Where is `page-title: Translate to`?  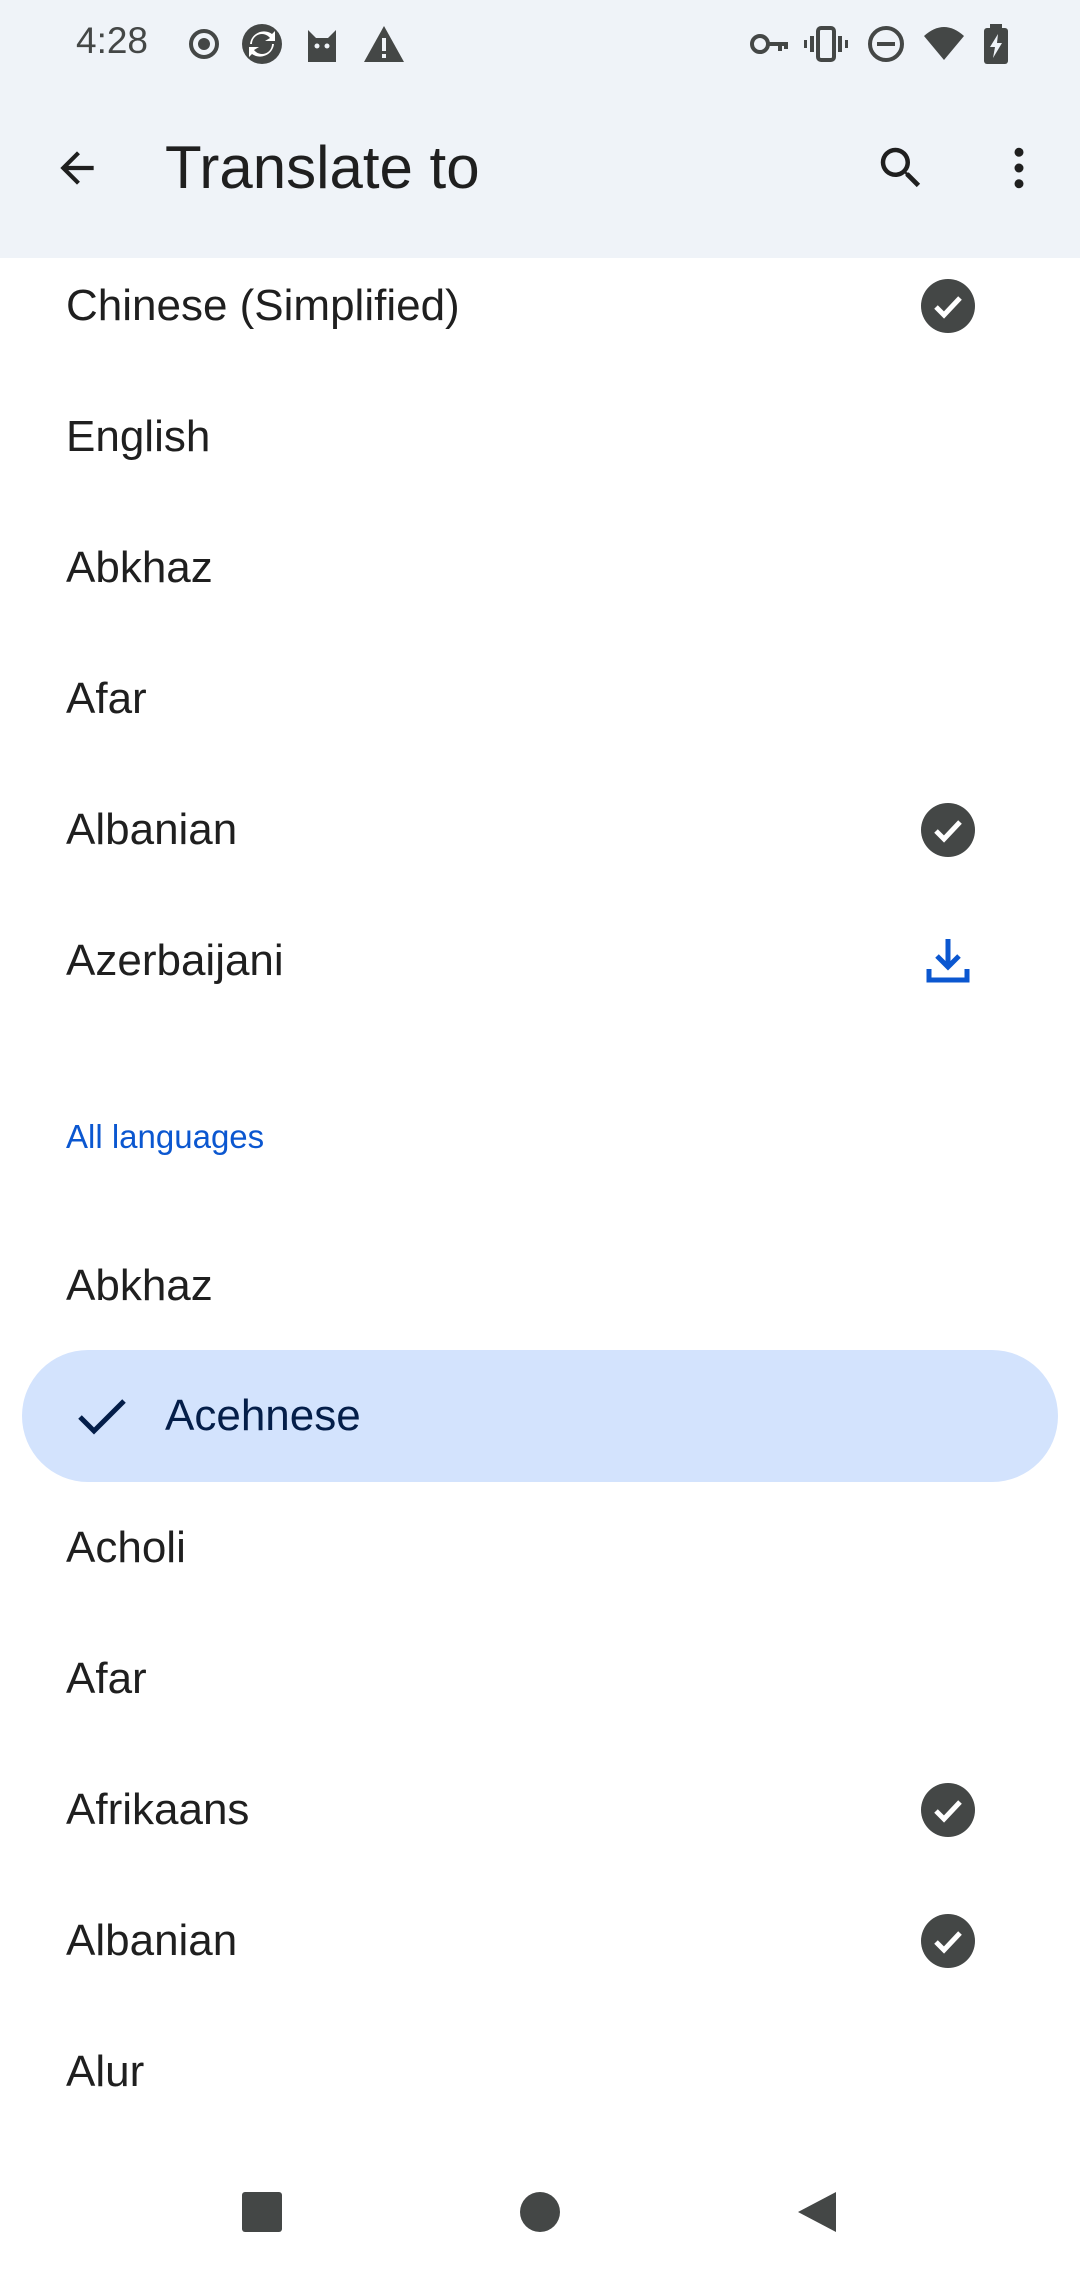 page-title: Translate to is located at coordinates (322, 167).